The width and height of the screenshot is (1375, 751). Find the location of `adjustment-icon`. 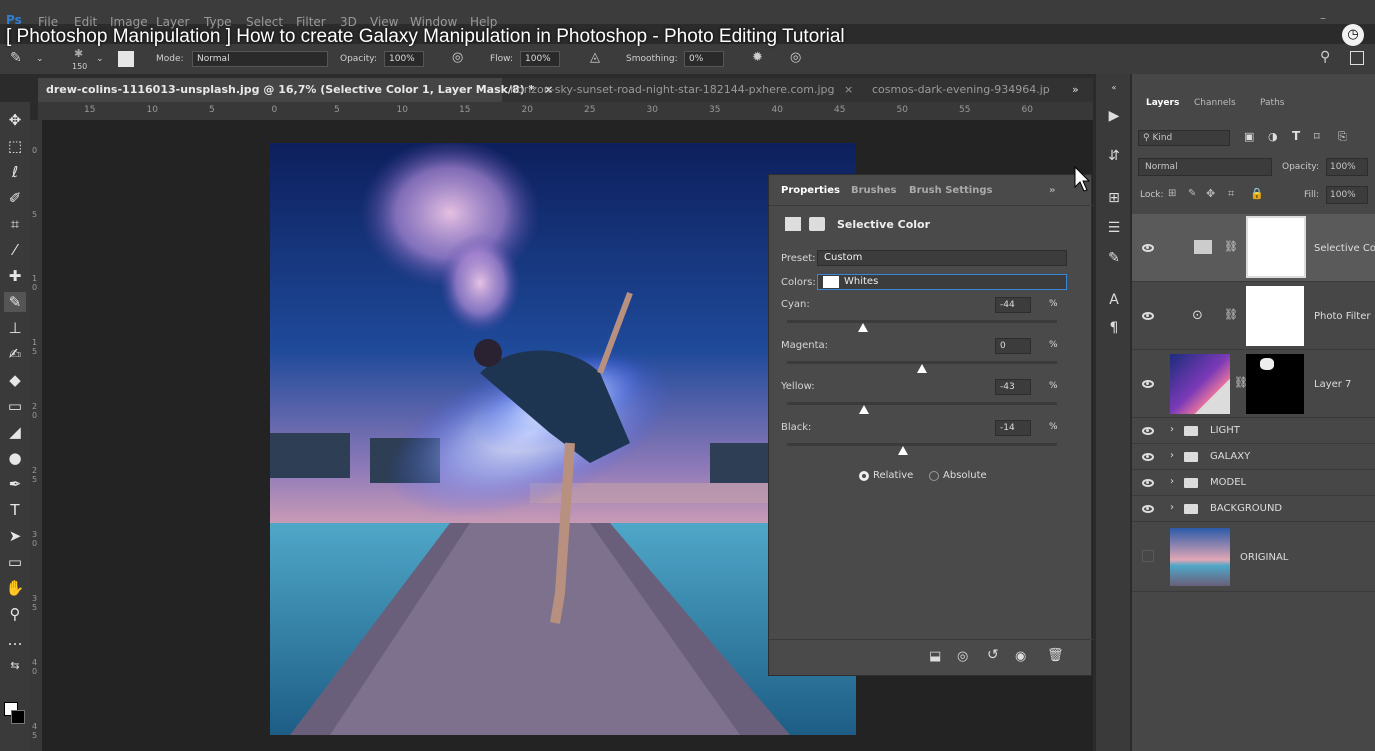

adjustment-icon is located at coordinates (793, 224).